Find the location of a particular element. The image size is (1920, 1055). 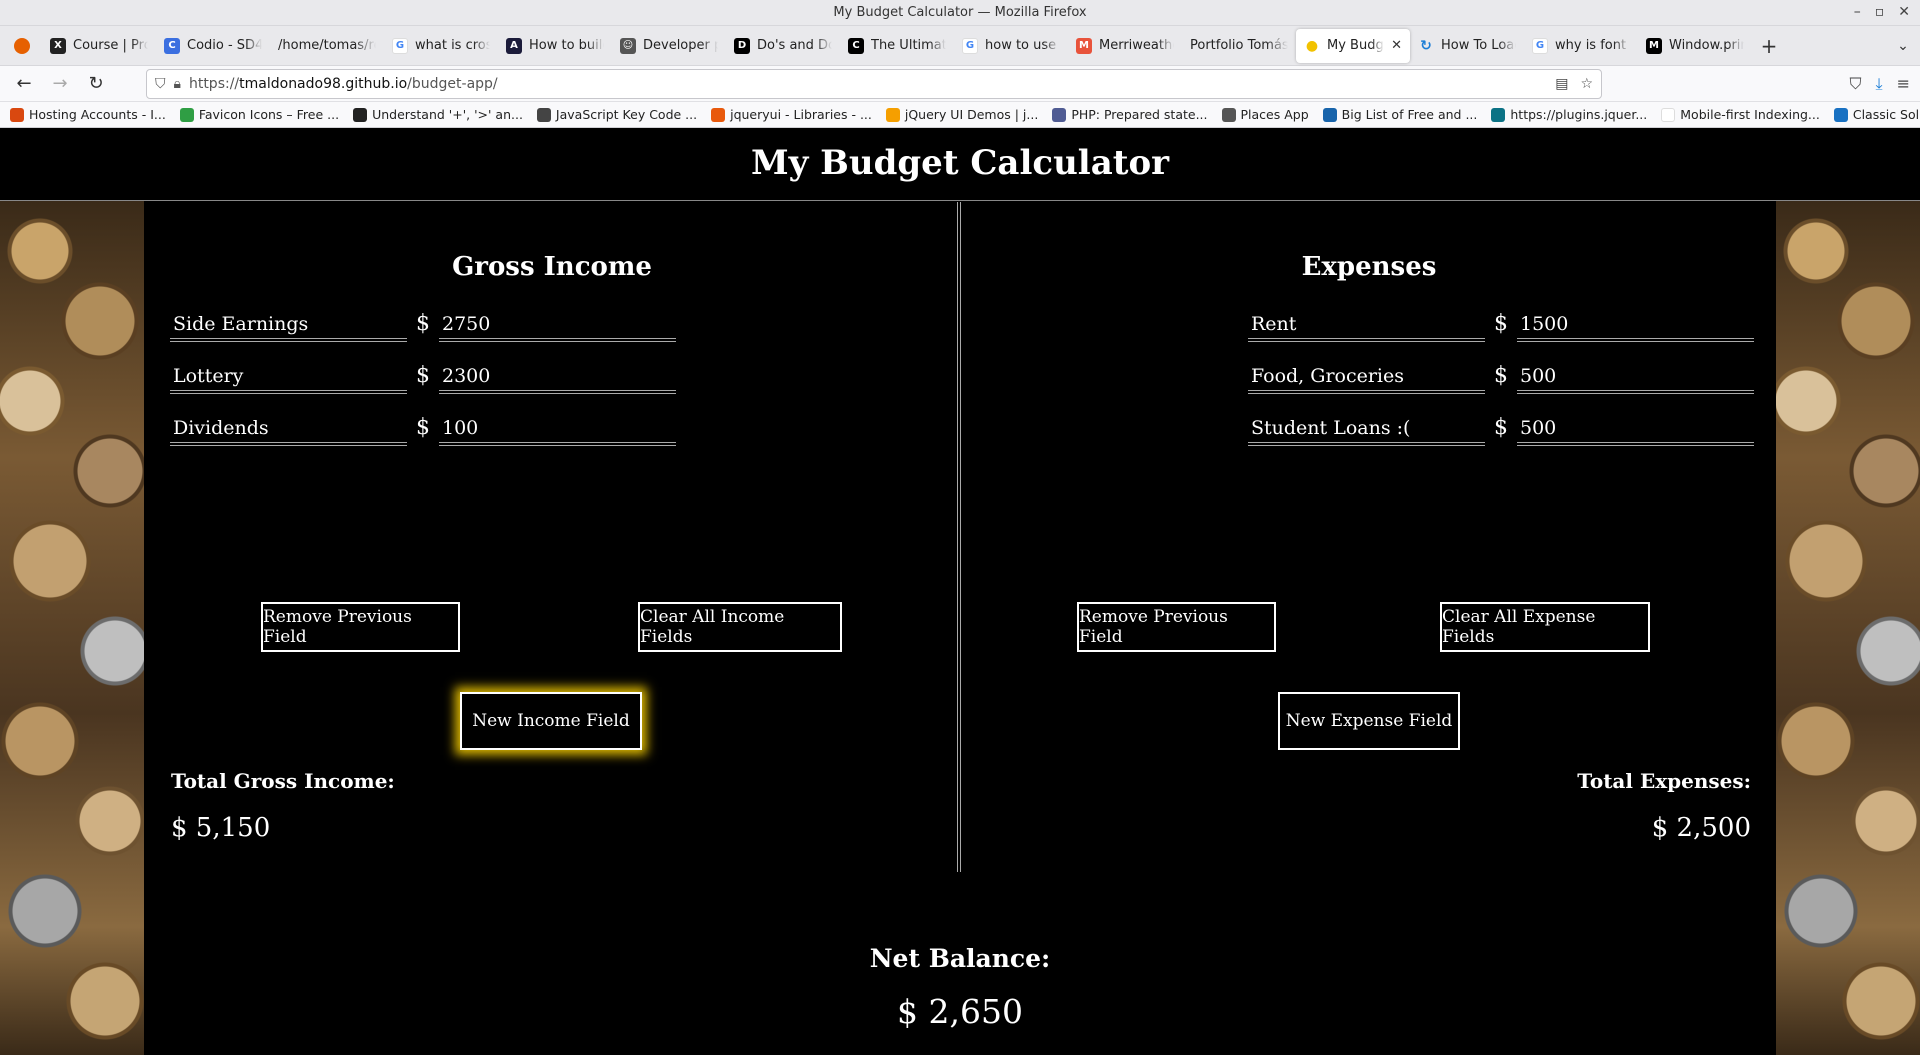

tab: Gwhat is cross is located at coordinates (441, 46).